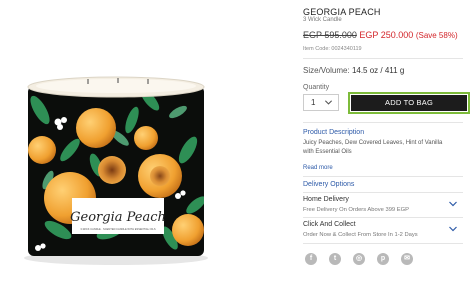  Describe the element at coordinates (316, 87) in the screenshot. I see `quantity-label: Quantity` at that location.